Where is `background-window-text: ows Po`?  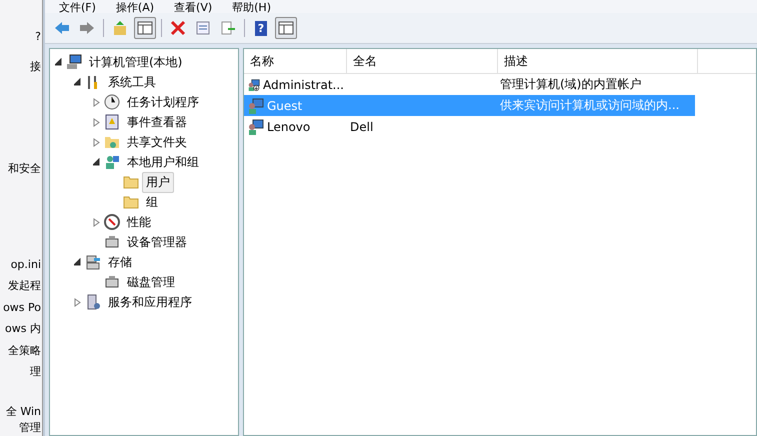 background-window-text: ows Po is located at coordinates (22, 307).